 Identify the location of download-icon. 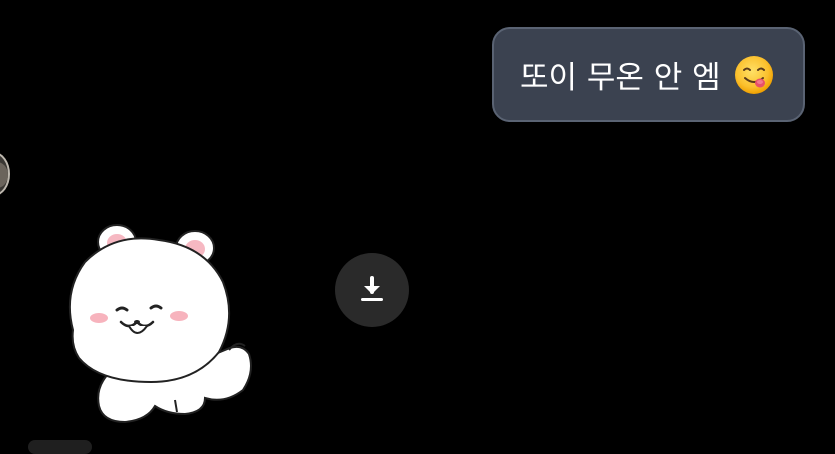
(372, 288).